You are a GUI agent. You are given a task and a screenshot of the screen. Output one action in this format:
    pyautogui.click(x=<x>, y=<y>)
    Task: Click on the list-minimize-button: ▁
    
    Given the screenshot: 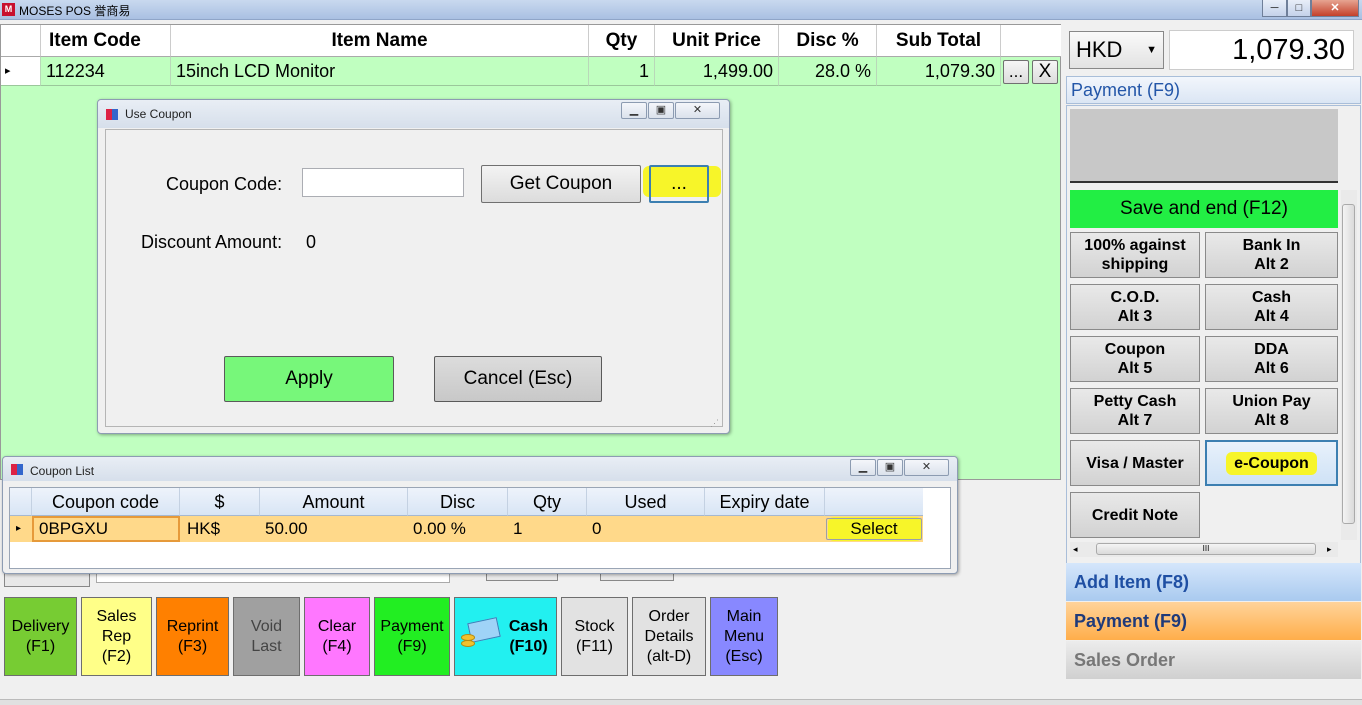 What is the action you would take?
    pyautogui.click(x=863, y=467)
    